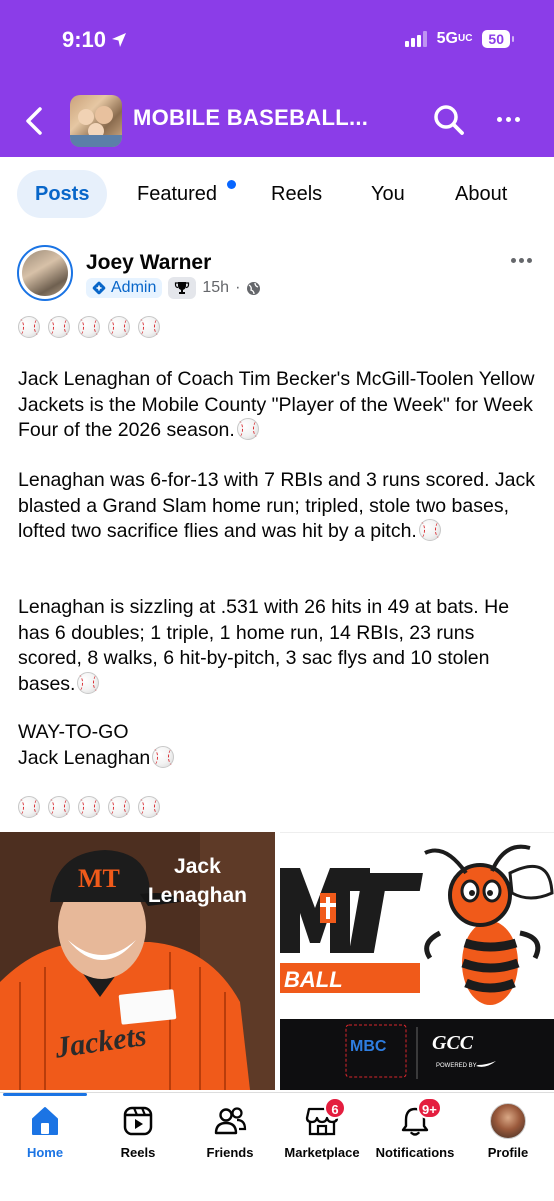 The height and width of the screenshot is (1201, 554). Describe the element at coordinates (45, 1094) in the screenshot. I see `active-tab-indicator` at that location.